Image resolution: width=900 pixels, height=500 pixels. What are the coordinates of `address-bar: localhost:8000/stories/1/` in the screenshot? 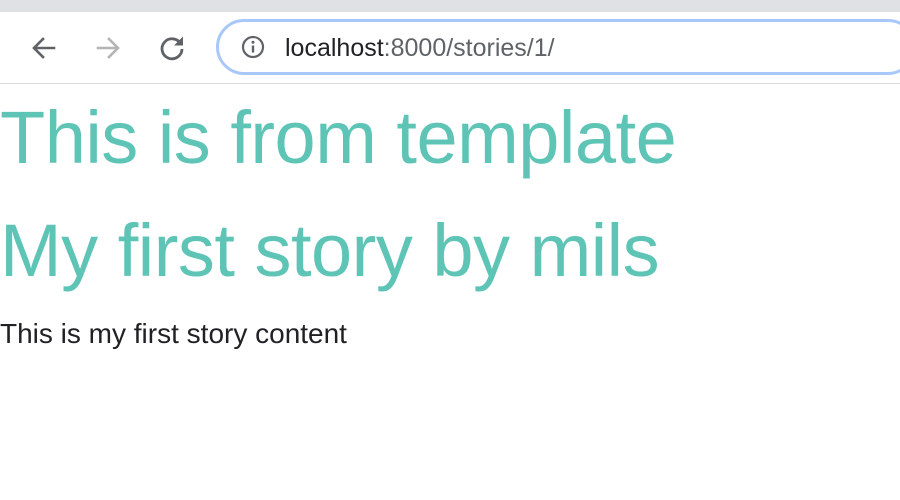 It's located at (558, 47).